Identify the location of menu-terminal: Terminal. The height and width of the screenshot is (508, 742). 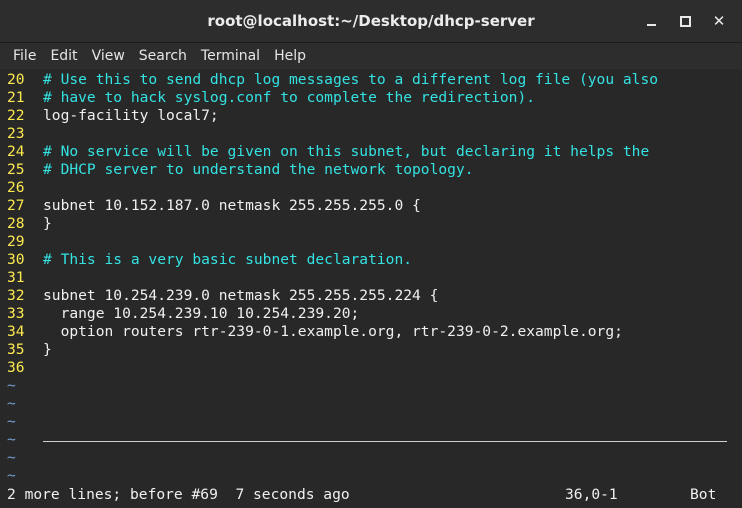
(230, 56).